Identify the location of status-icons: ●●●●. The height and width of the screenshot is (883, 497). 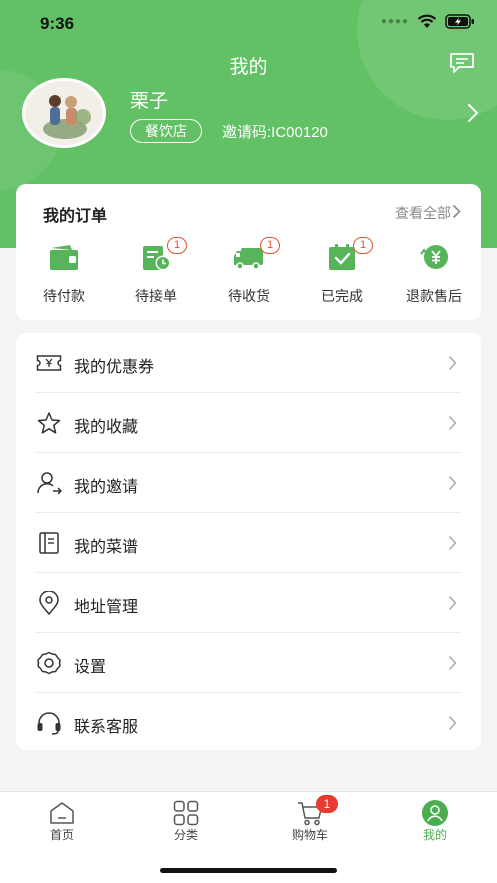
(428, 21).